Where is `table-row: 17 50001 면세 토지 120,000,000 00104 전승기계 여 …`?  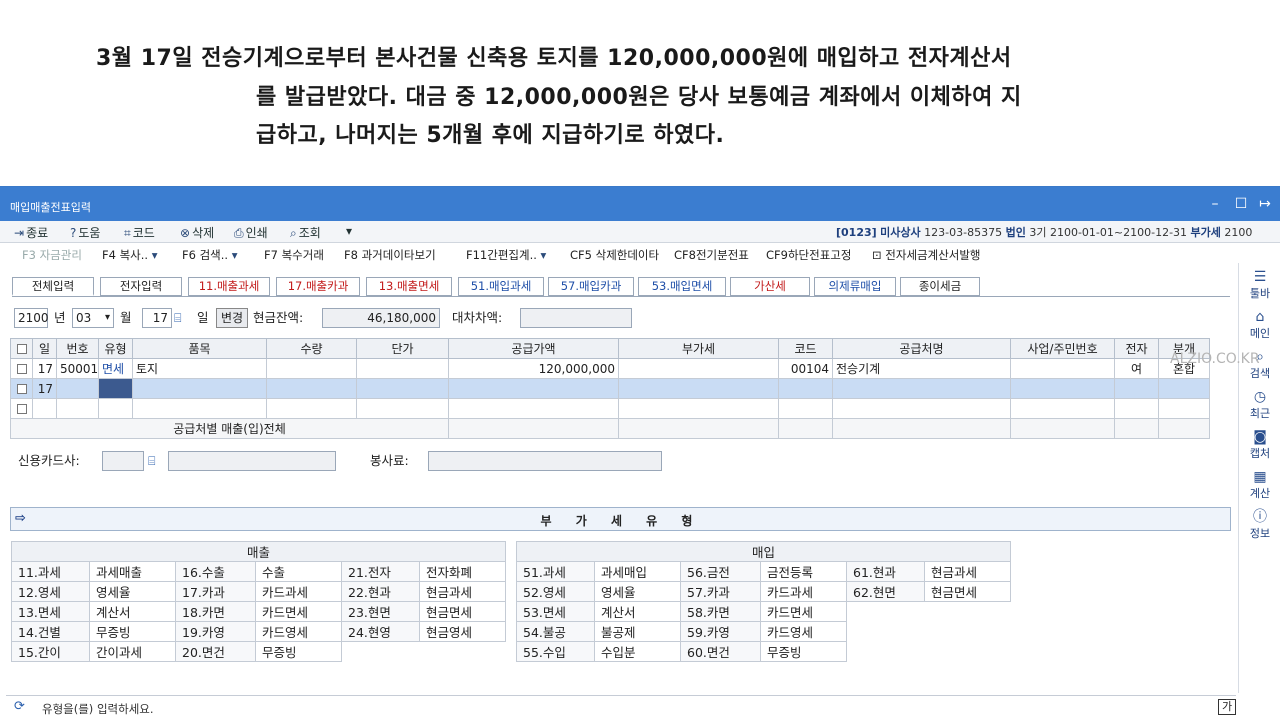
table-row: 17 50001 면세 토지 120,000,000 00104 전승기계 여 … is located at coordinates (610, 368).